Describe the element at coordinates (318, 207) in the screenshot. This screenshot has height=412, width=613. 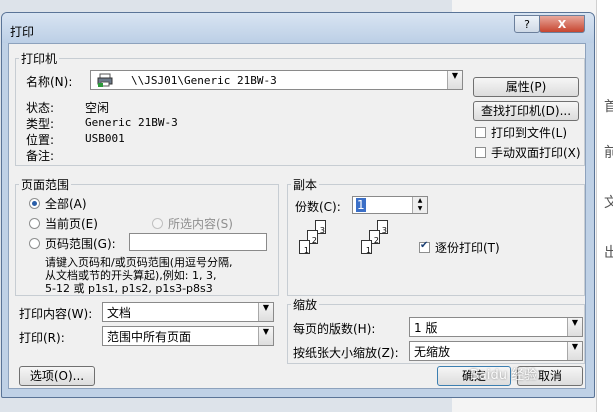
I see `copies-count-label: 份数(C):` at that location.